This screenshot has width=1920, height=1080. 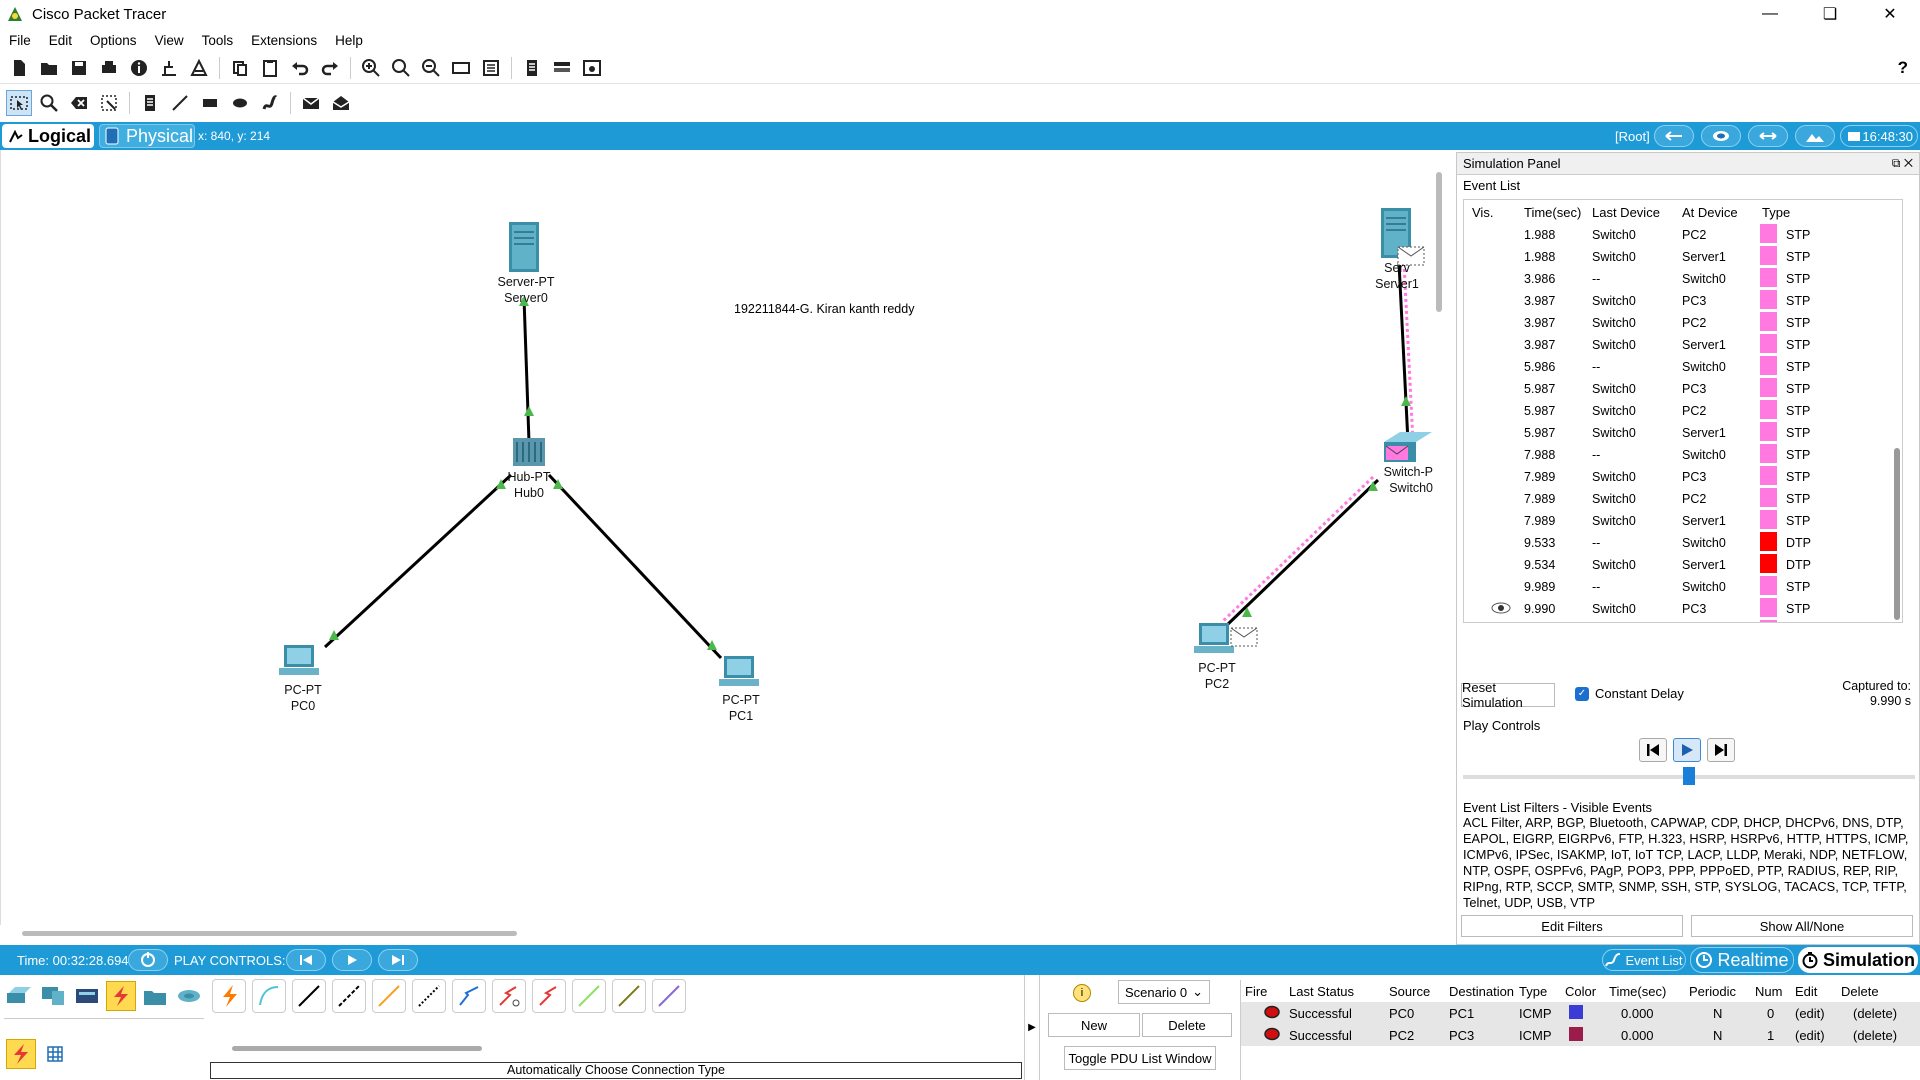 What do you see at coordinates (1644, 960) in the screenshot?
I see `event-list-toggle: Event List` at bounding box center [1644, 960].